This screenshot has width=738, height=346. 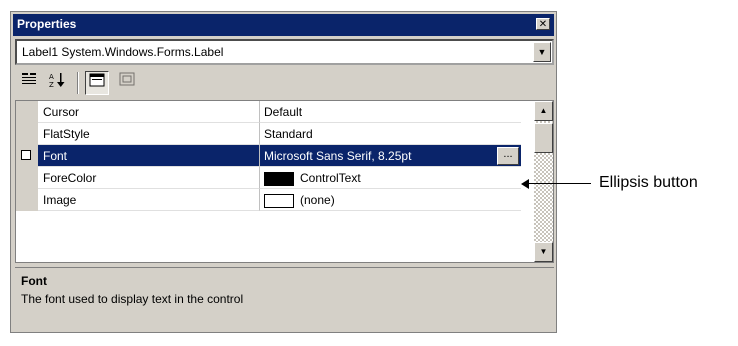 What do you see at coordinates (330, 178) in the screenshot?
I see `property-value-text: ControlText` at bounding box center [330, 178].